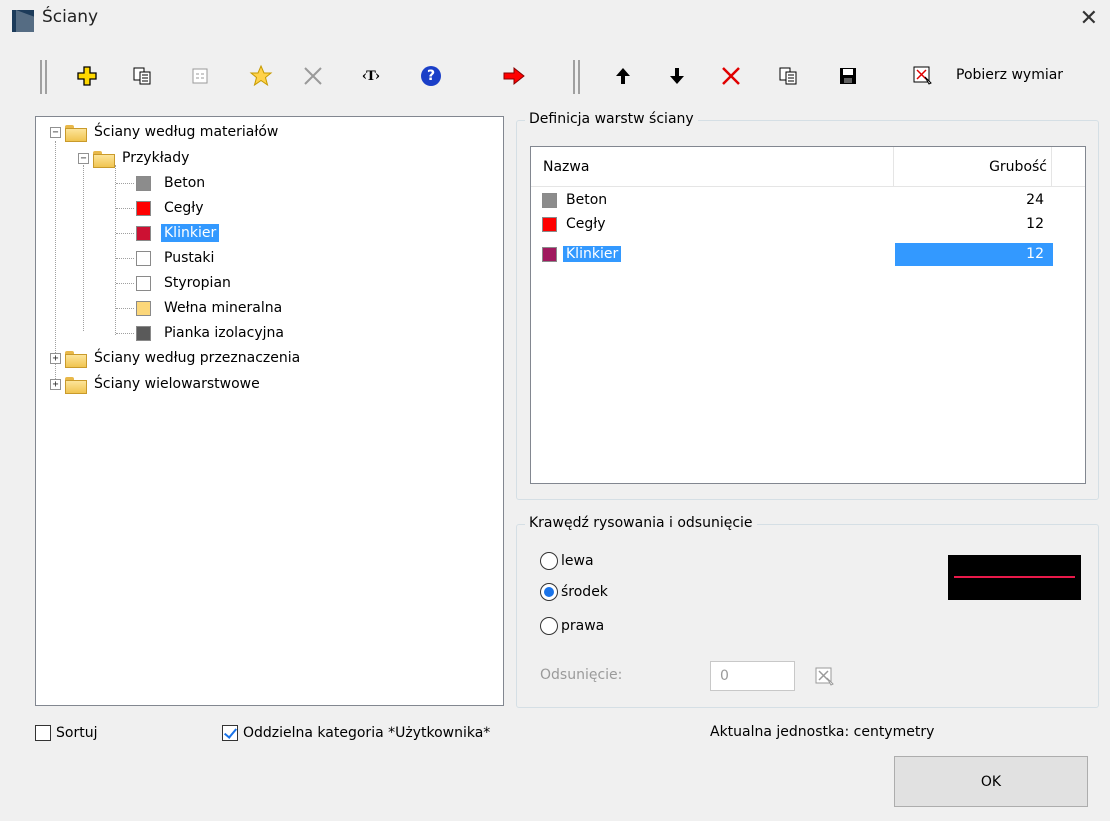  What do you see at coordinates (788, 76) in the screenshot?
I see `copy-layer-icon` at bounding box center [788, 76].